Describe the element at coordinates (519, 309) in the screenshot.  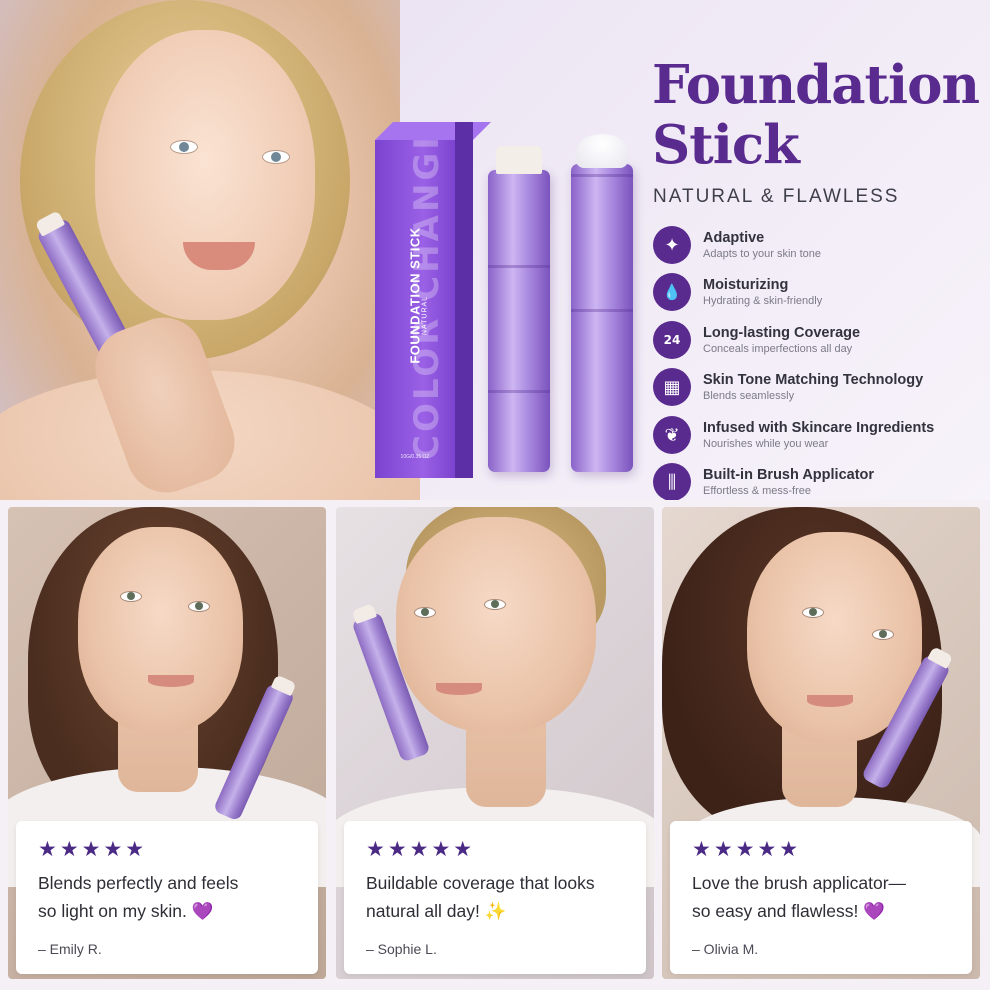
I see `foundation-stick-open` at that location.